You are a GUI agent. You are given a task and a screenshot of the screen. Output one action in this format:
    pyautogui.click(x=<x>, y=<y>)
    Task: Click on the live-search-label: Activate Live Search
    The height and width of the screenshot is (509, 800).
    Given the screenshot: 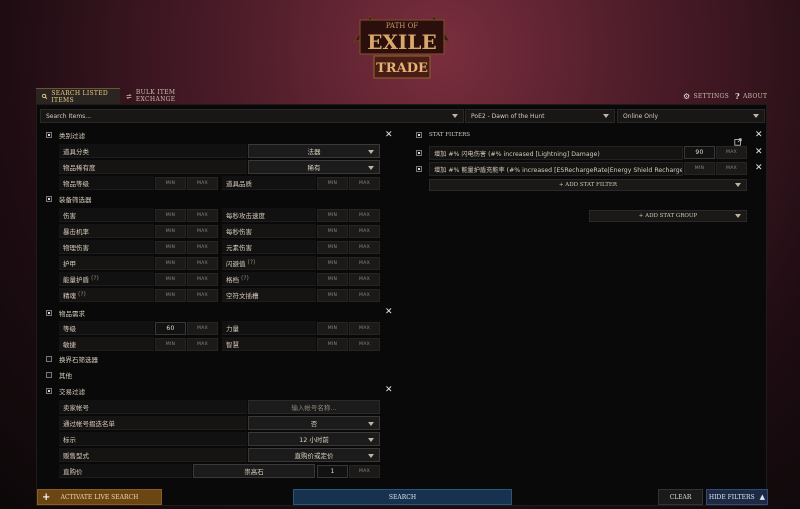 What is the action you would take?
    pyautogui.click(x=99, y=497)
    